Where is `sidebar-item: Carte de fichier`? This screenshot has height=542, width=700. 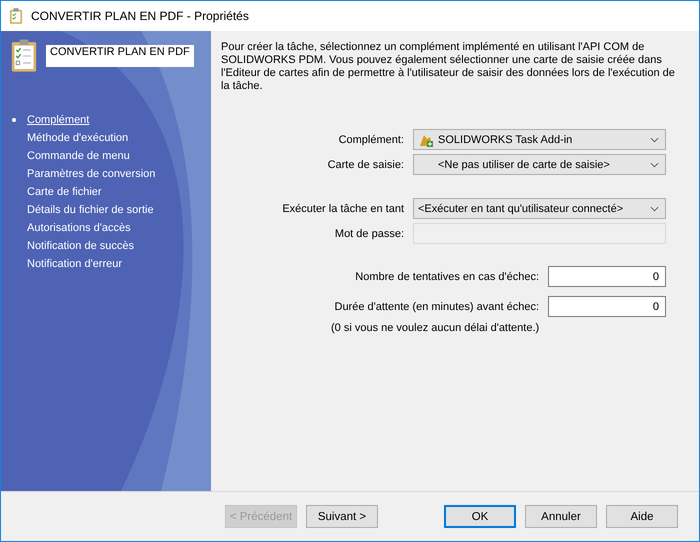 sidebar-item: Carte de fichier is located at coordinates (56, 192).